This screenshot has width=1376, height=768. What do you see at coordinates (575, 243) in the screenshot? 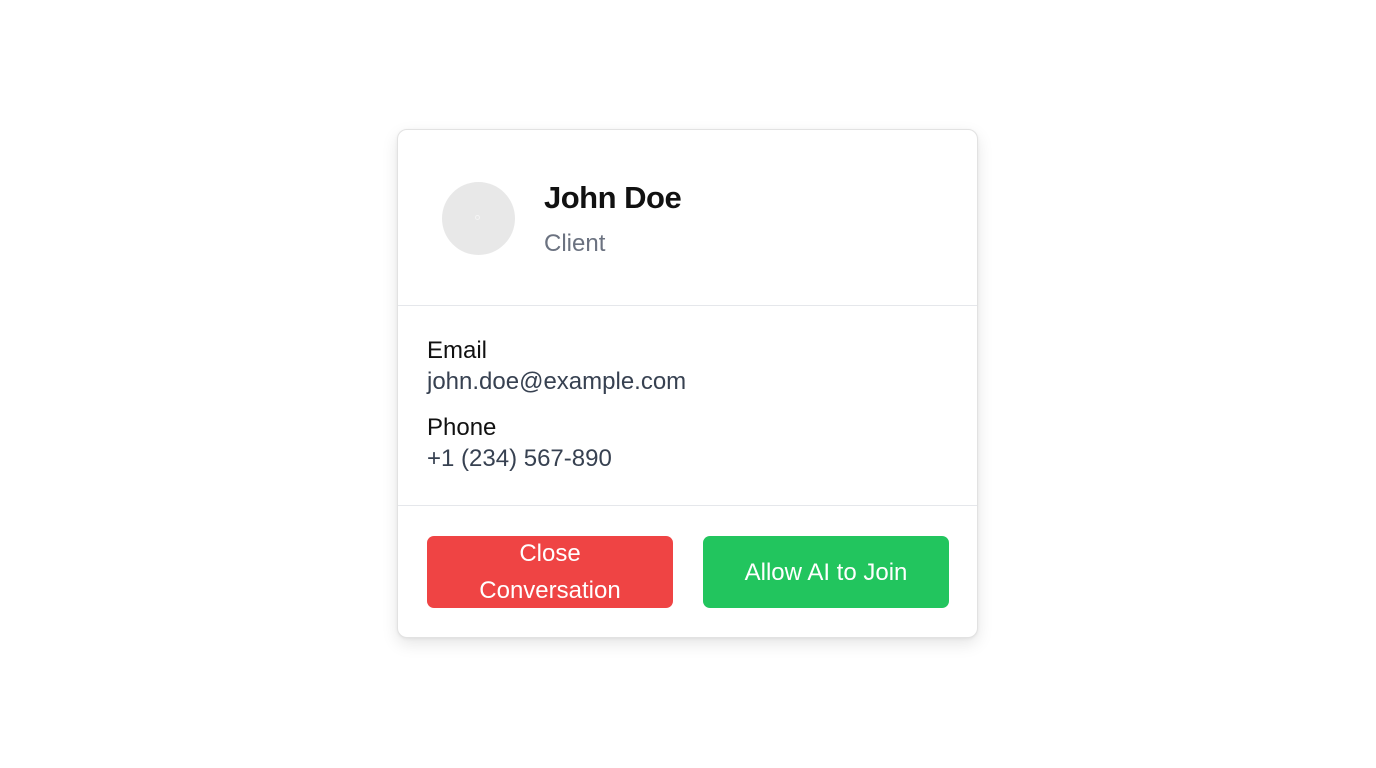
I see `contact-role: Client` at bounding box center [575, 243].